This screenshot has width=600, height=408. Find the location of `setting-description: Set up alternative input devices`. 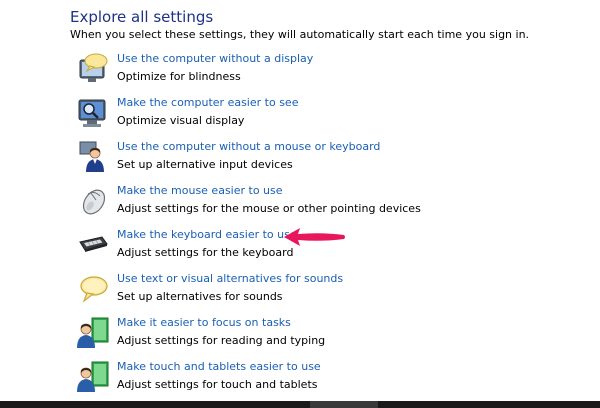

setting-description: Set up alternative input devices is located at coordinates (205, 164).